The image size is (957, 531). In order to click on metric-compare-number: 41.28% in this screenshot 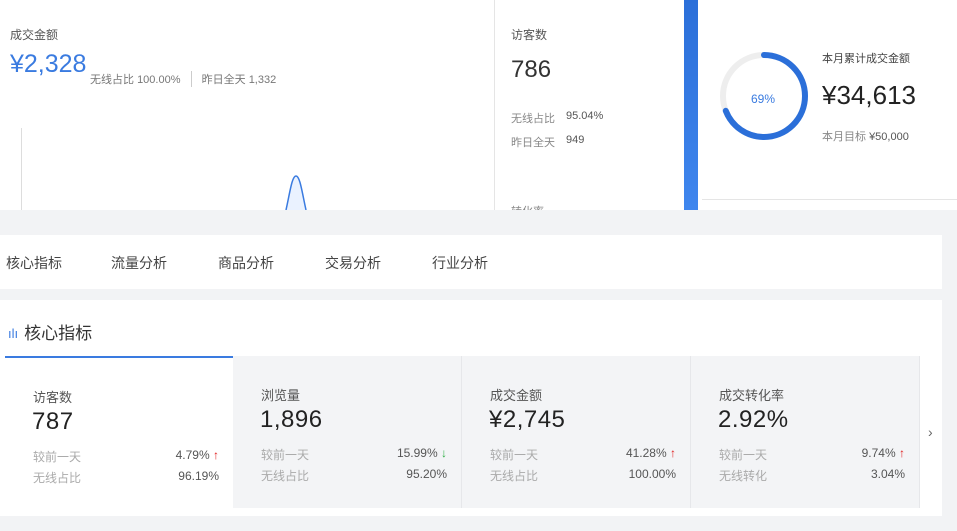, I will do `click(646, 453)`.